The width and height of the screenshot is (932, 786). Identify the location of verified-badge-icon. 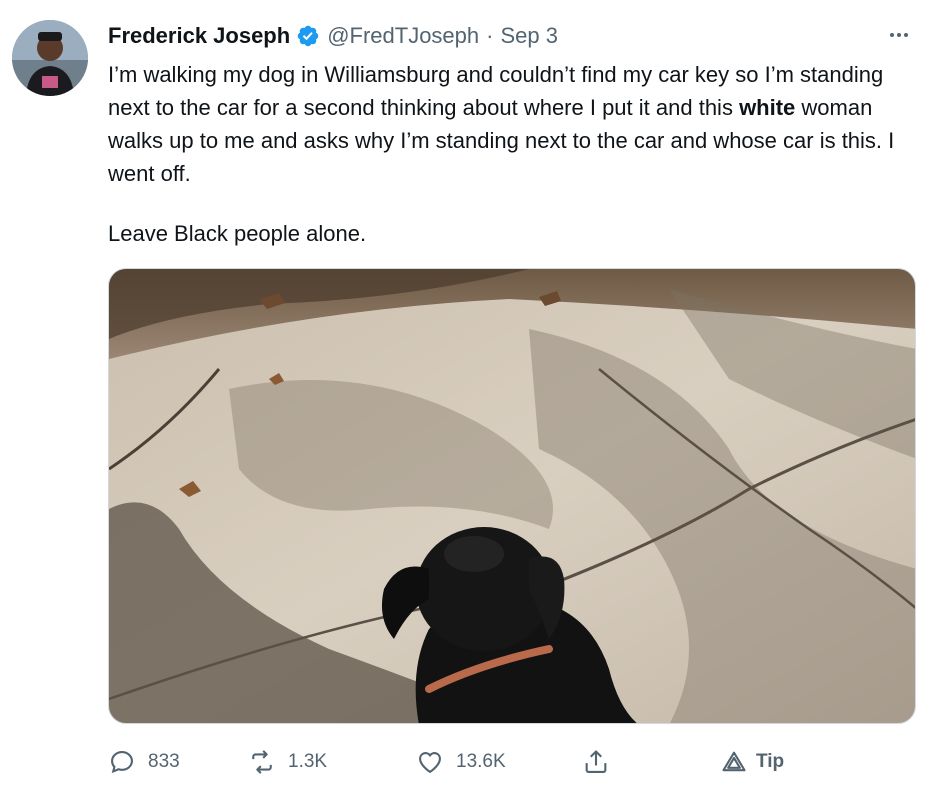
(308, 36).